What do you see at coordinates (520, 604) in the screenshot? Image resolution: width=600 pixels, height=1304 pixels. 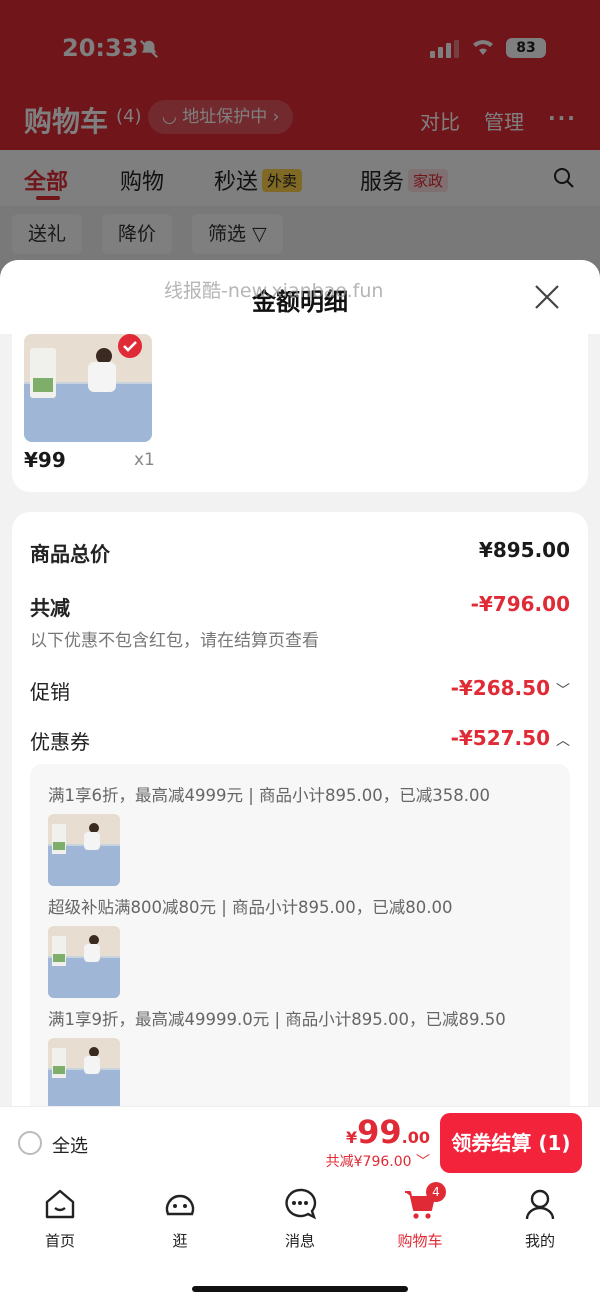 I see `discount-value: -¥796.00` at bounding box center [520, 604].